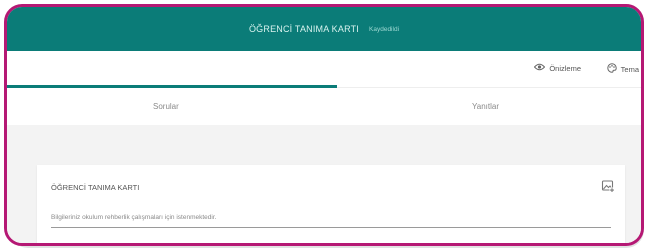  Describe the element at coordinates (172, 86) in the screenshot. I see `active-tab-indicator` at that location.